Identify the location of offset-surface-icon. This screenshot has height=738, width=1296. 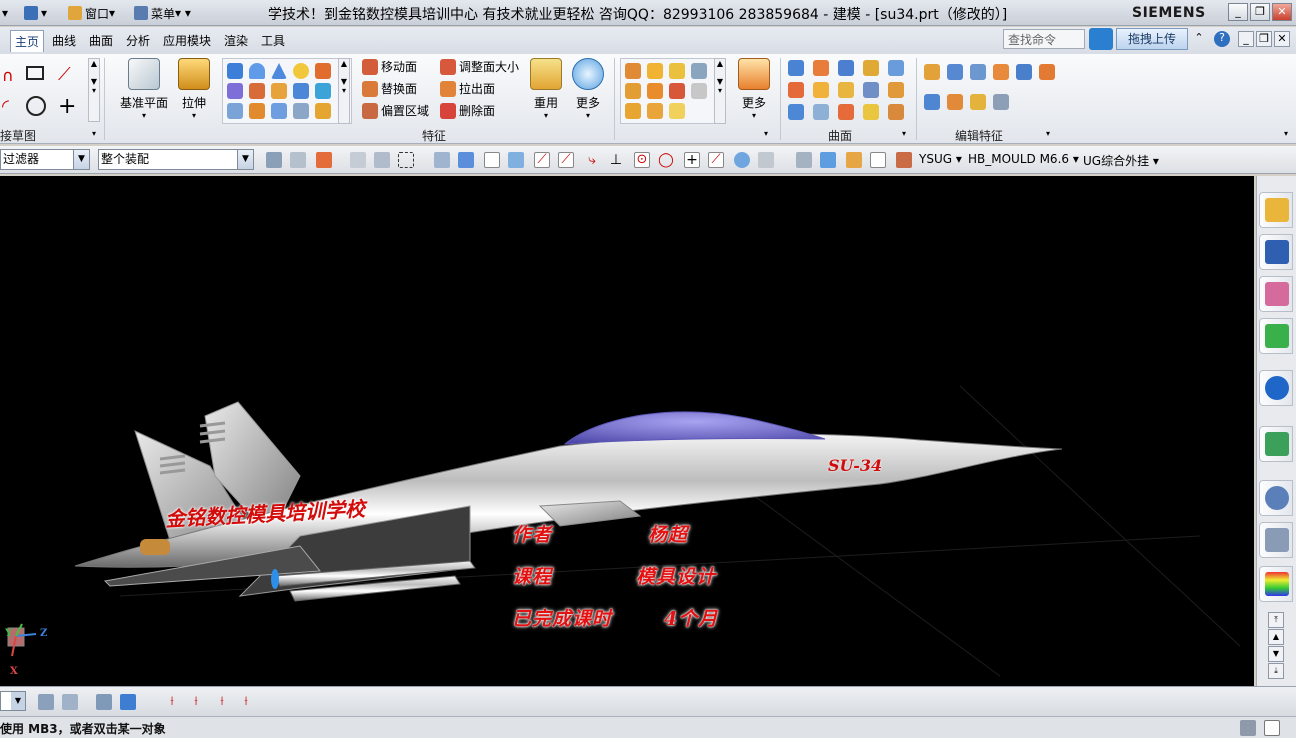
(871, 90).